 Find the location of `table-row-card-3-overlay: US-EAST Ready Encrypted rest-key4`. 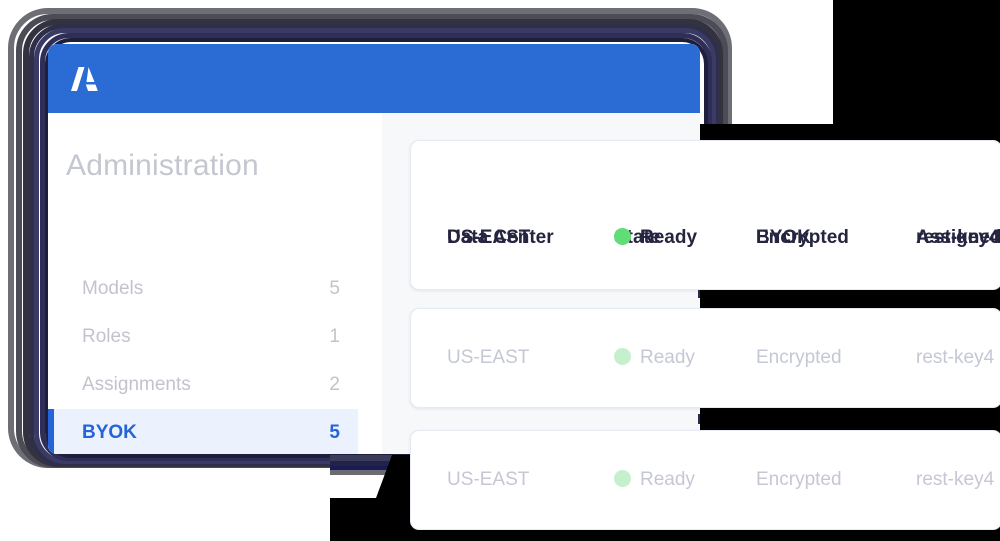

table-row-card-3-overlay: US-EAST Ready Encrypted rest-key4 is located at coordinates (705, 480).